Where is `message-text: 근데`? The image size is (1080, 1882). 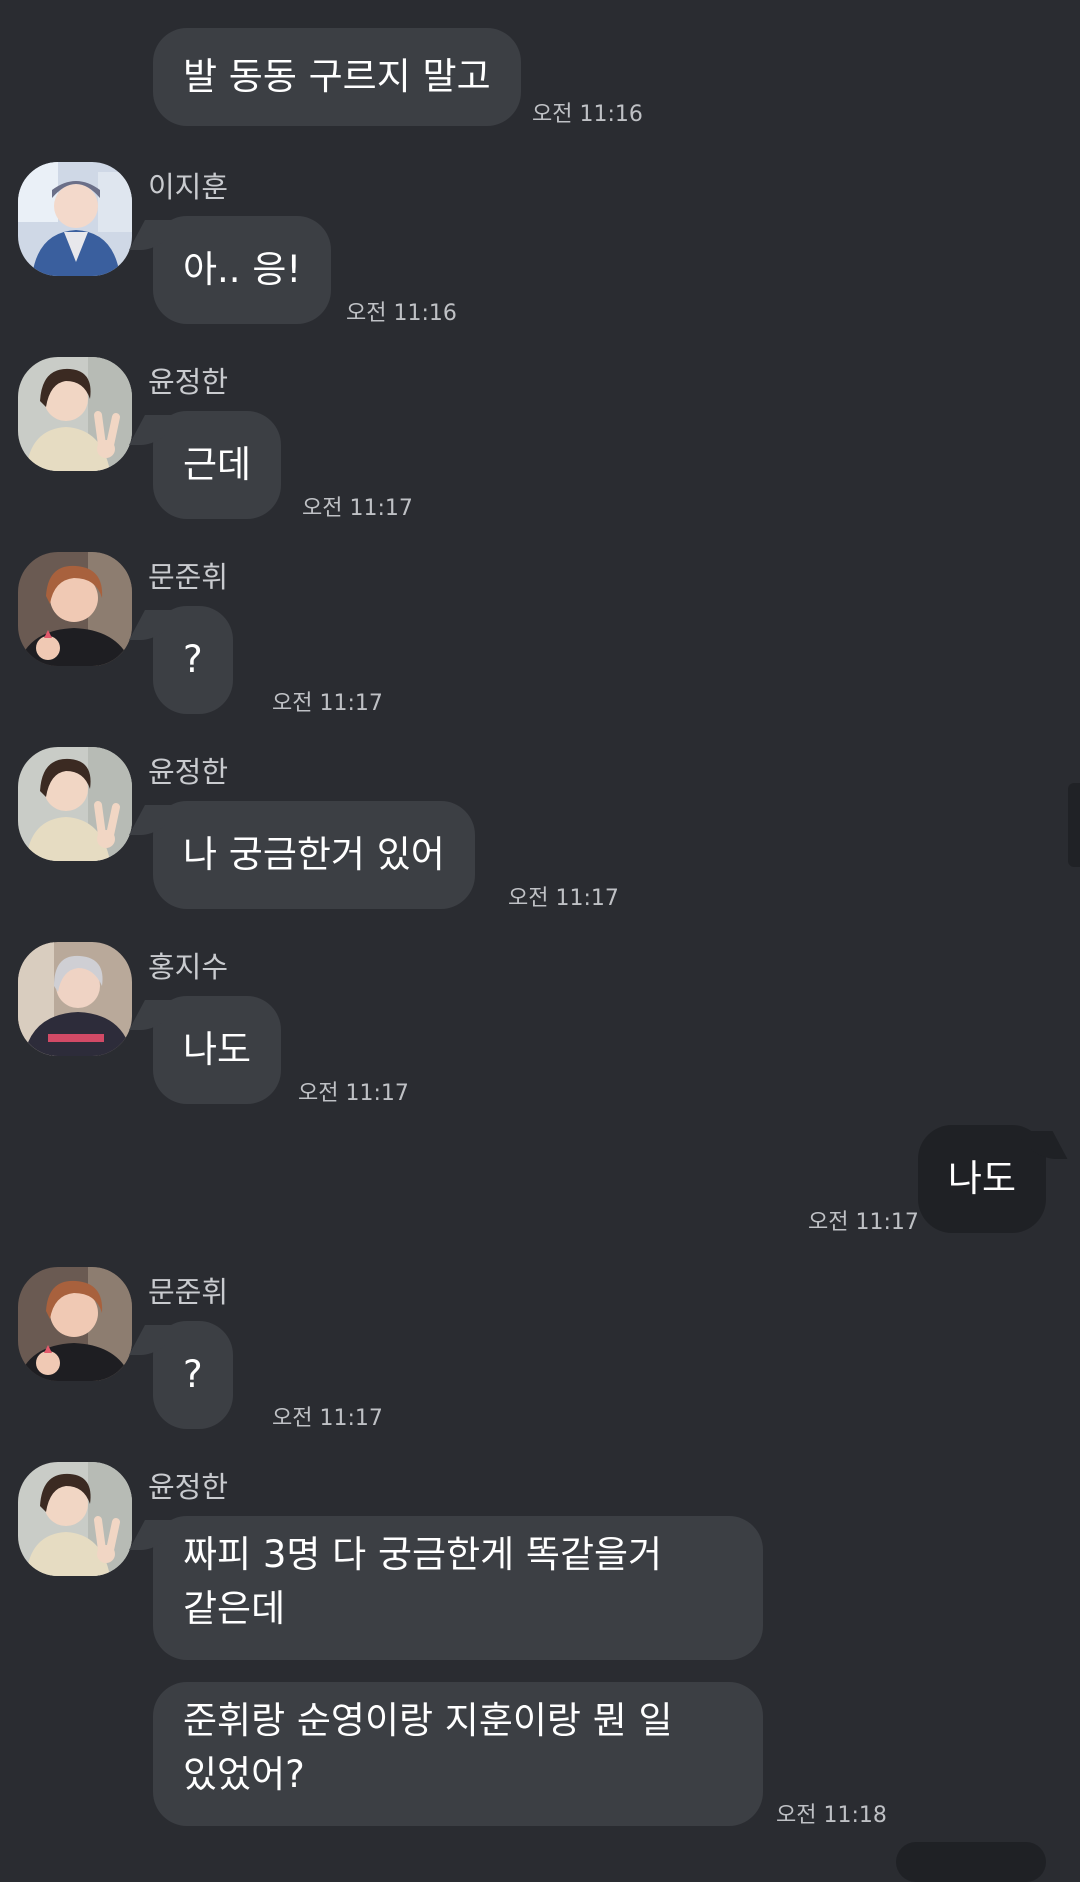
message-text: 근데 is located at coordinates (217, 464).